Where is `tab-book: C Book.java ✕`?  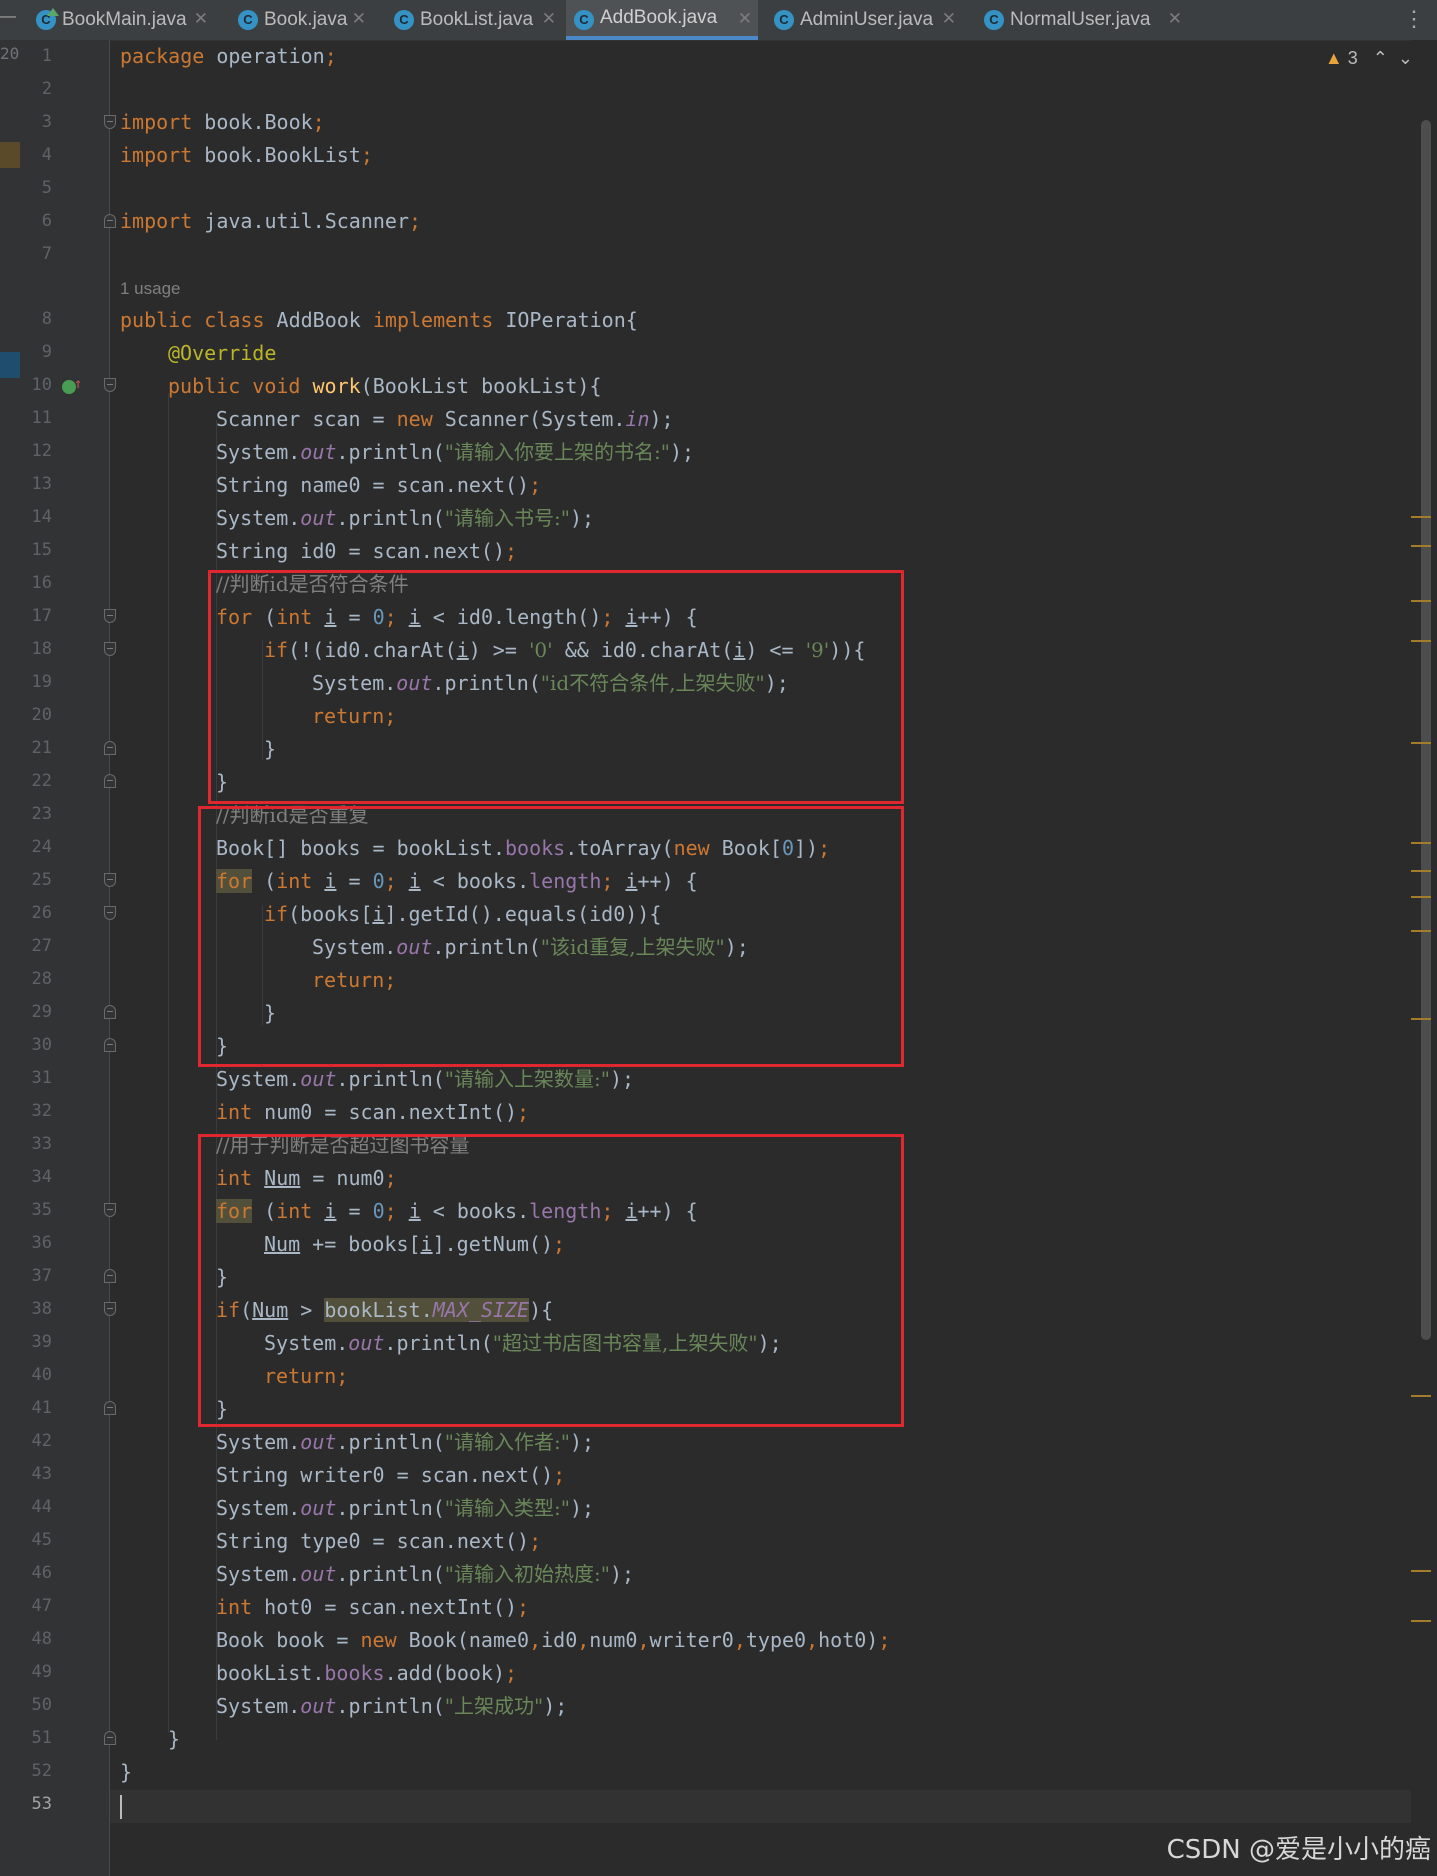 tab-book: C Book.java ✕ is located at coordinates (301, 20).